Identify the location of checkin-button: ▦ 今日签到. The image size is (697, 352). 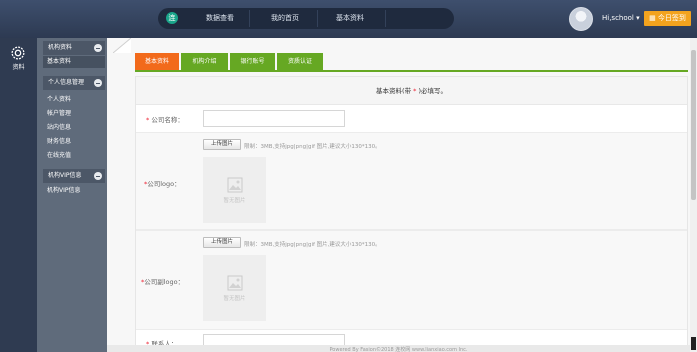
(667, 18).